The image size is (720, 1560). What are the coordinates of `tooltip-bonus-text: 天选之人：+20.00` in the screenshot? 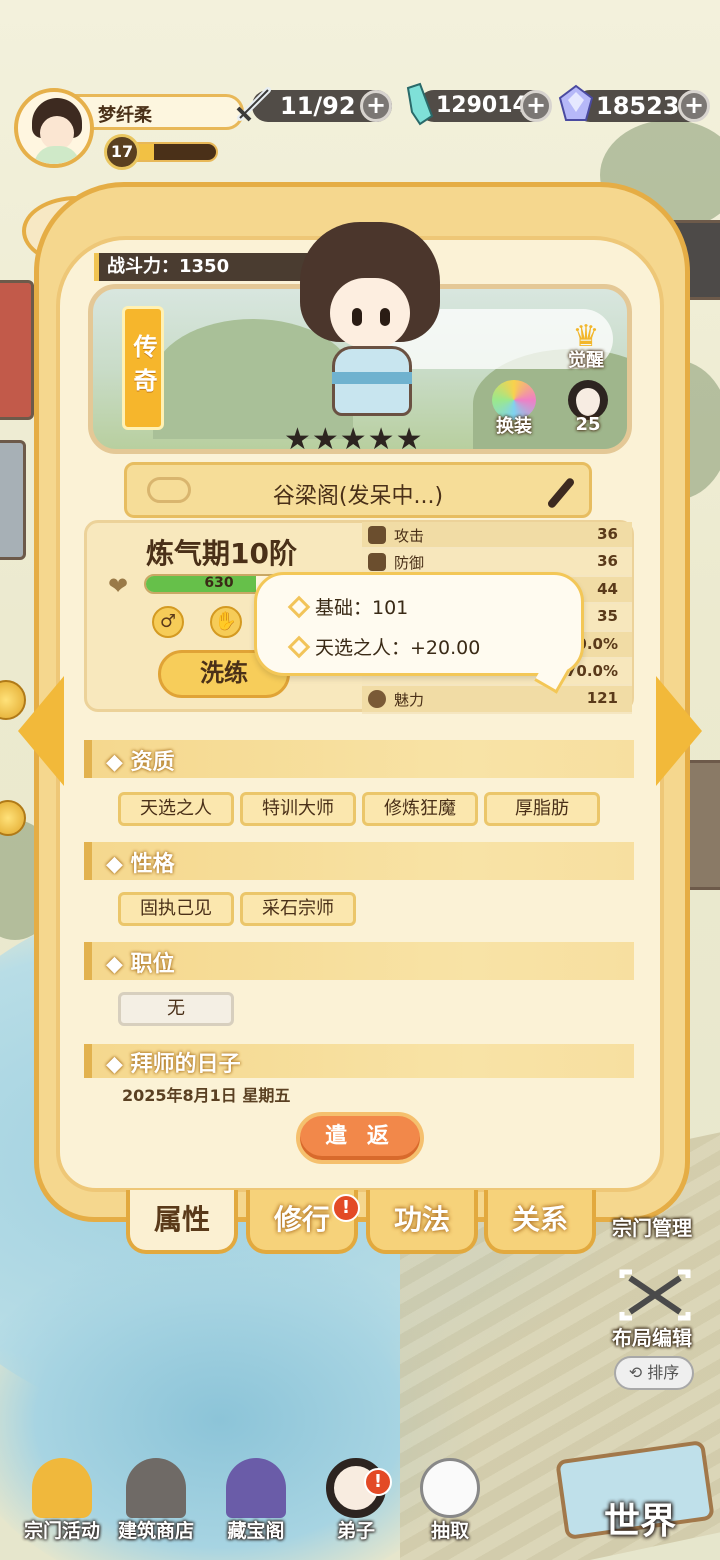 It's located at (398, 648).